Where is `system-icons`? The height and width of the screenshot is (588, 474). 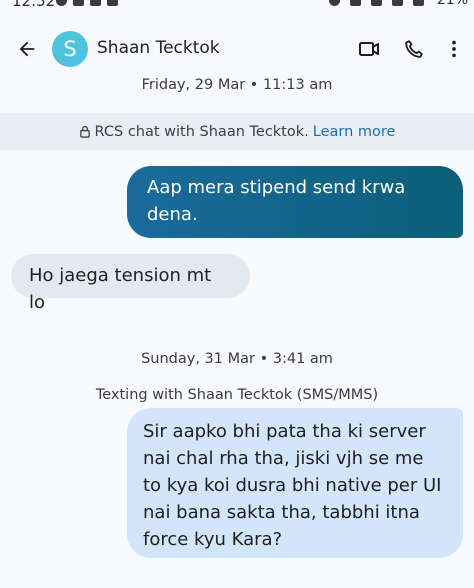
system-icons is located at coordinates (376, 3).